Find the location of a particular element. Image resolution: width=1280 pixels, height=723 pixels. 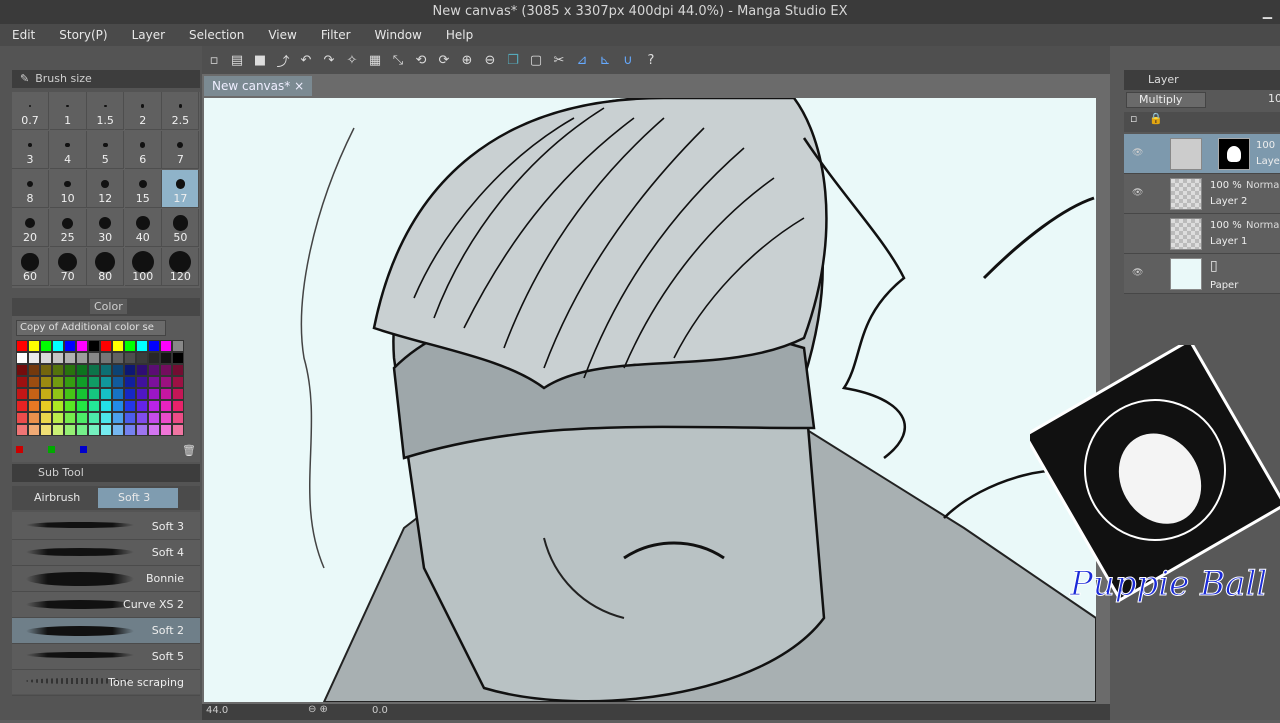

list-item: Soft 5 is located at coordinates (106, 657).